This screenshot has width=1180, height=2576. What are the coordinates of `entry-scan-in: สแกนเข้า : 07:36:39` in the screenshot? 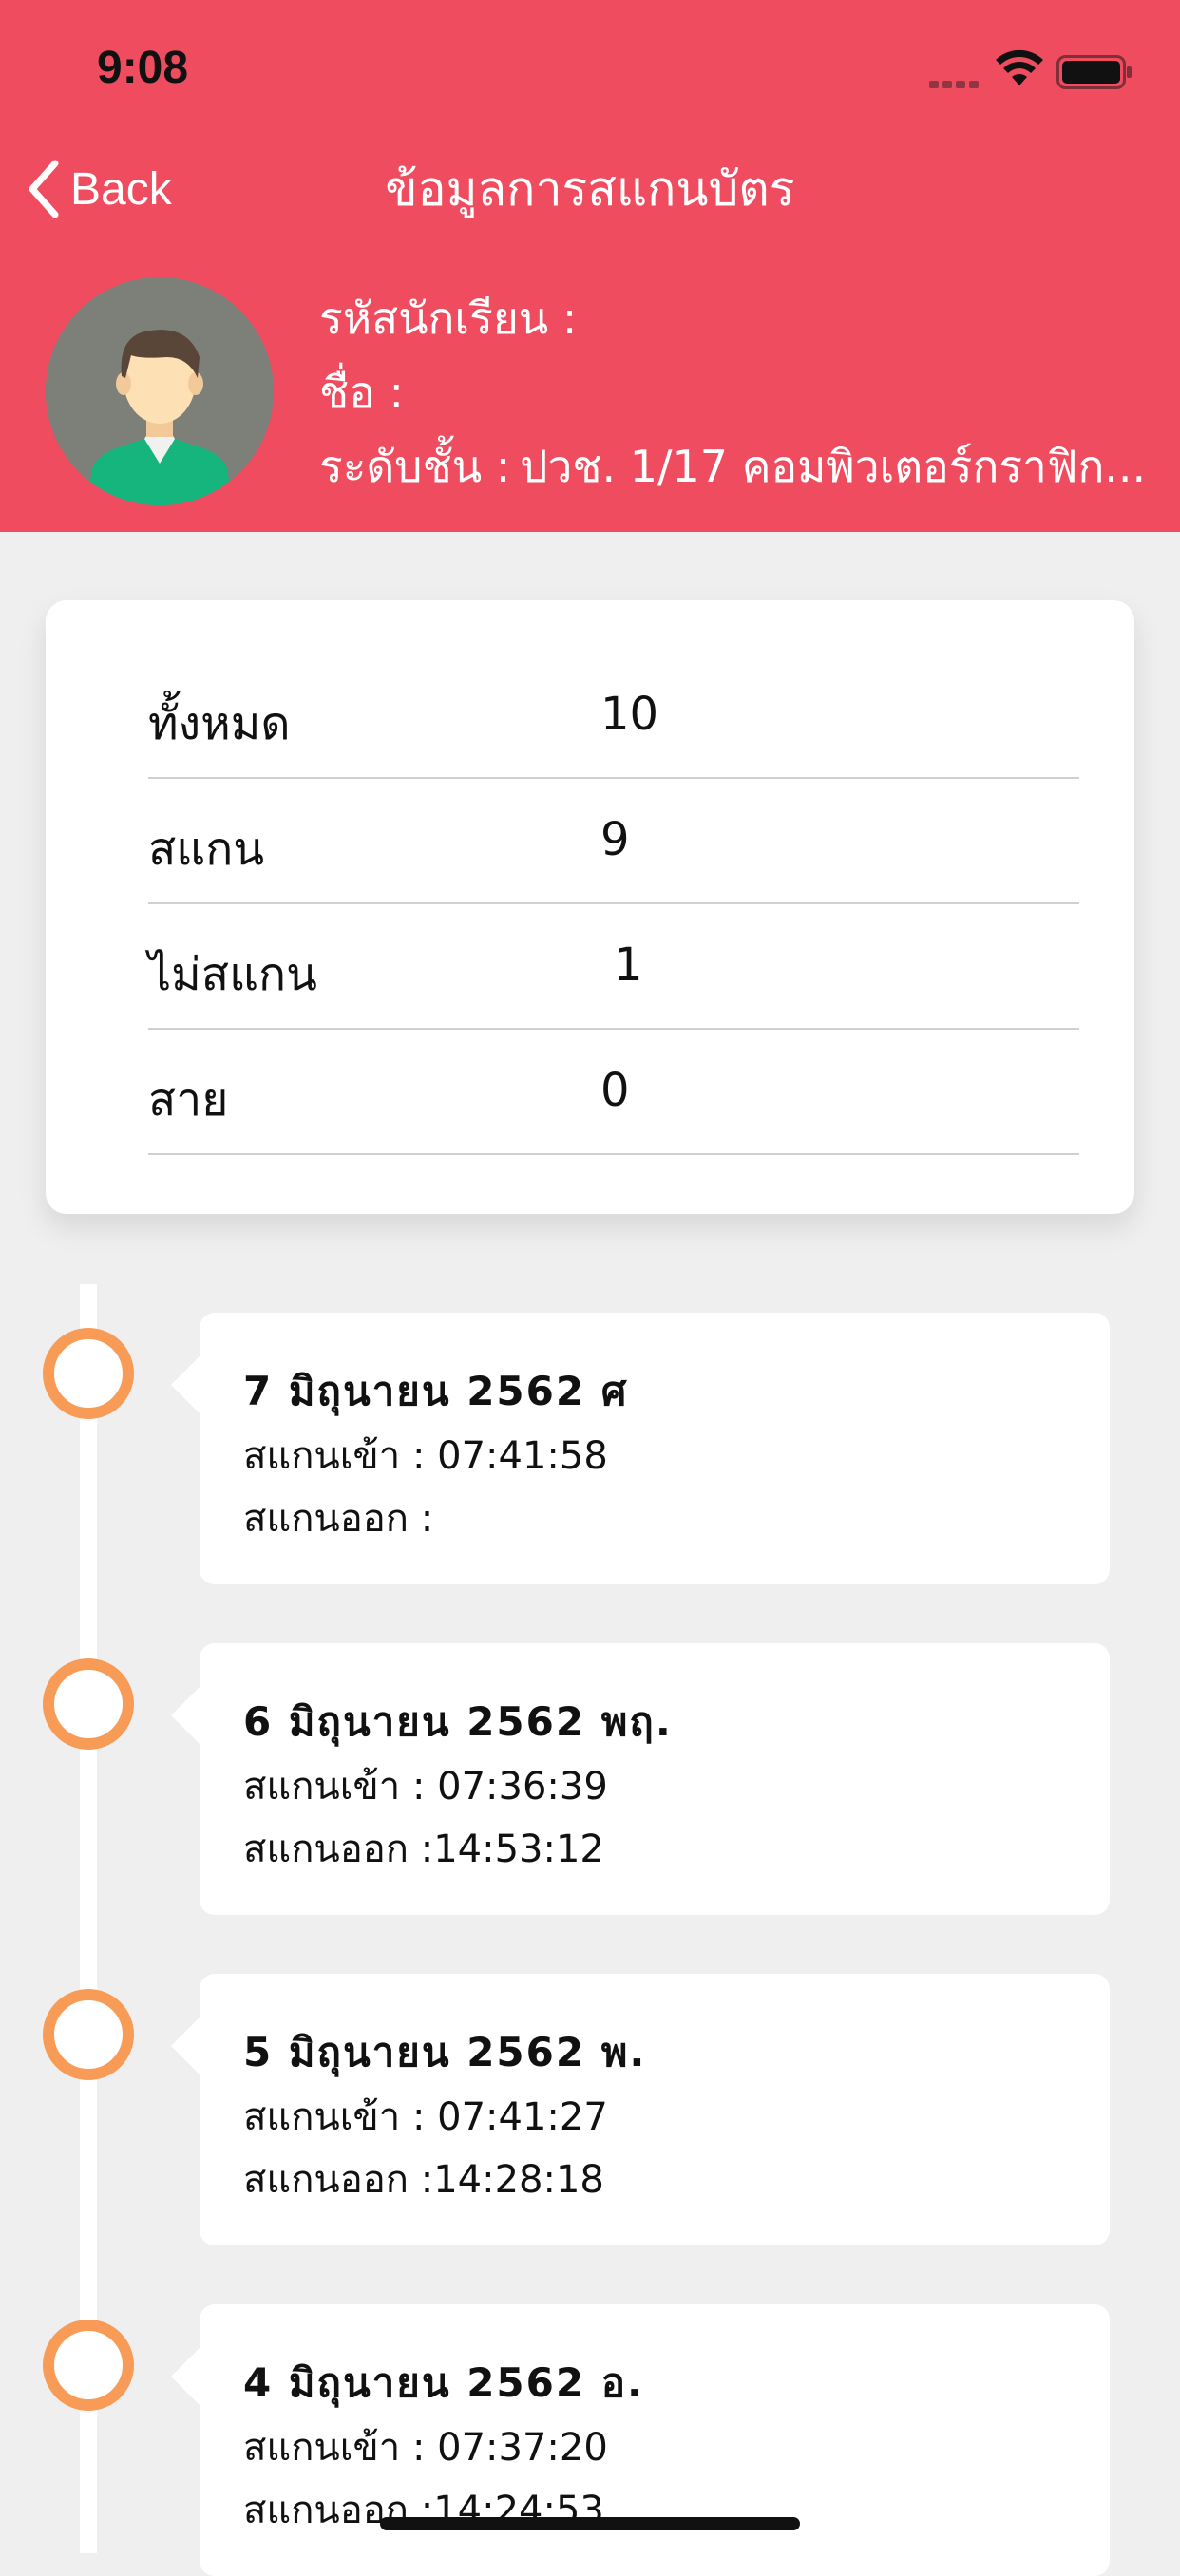 It's located at (425, 1787).